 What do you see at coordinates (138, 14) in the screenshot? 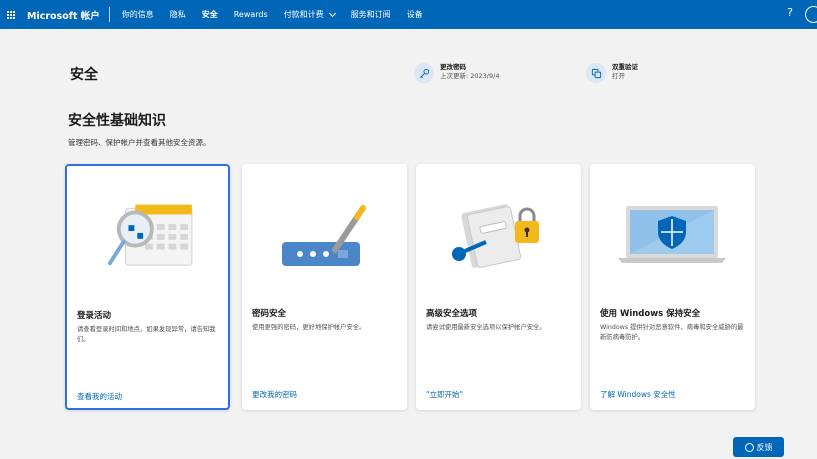
I see `nav-your-info: 你的信息` at bounding box center [138, 14].